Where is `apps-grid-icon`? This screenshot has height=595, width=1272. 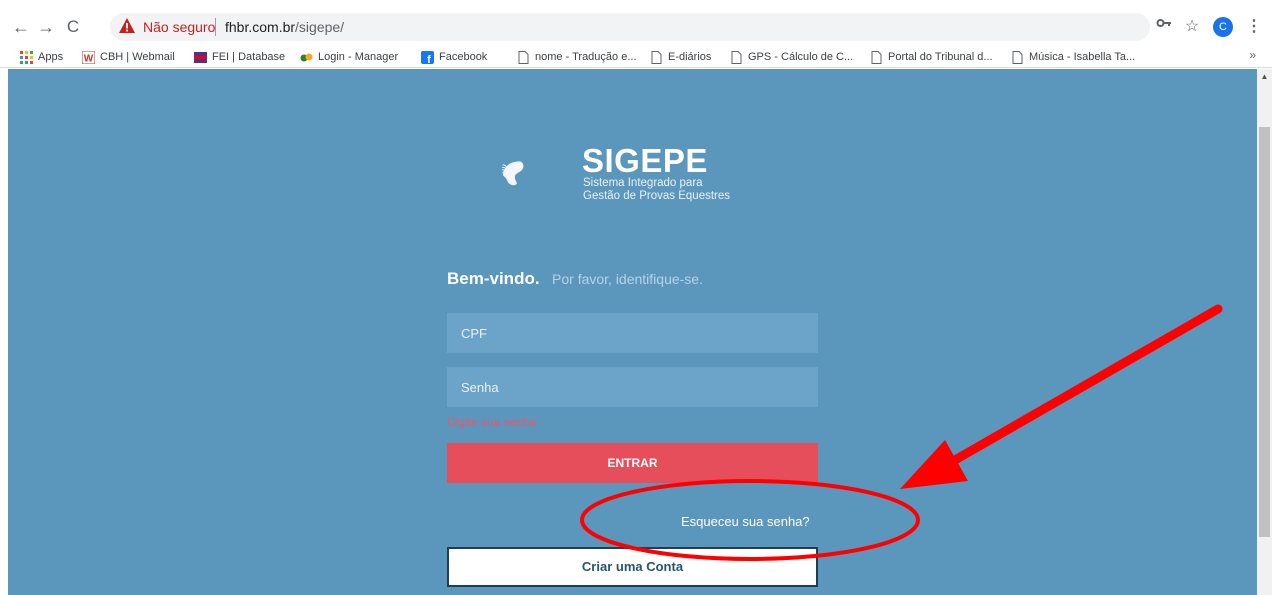 apps-grid-icon is located at coordinates (26, 57).